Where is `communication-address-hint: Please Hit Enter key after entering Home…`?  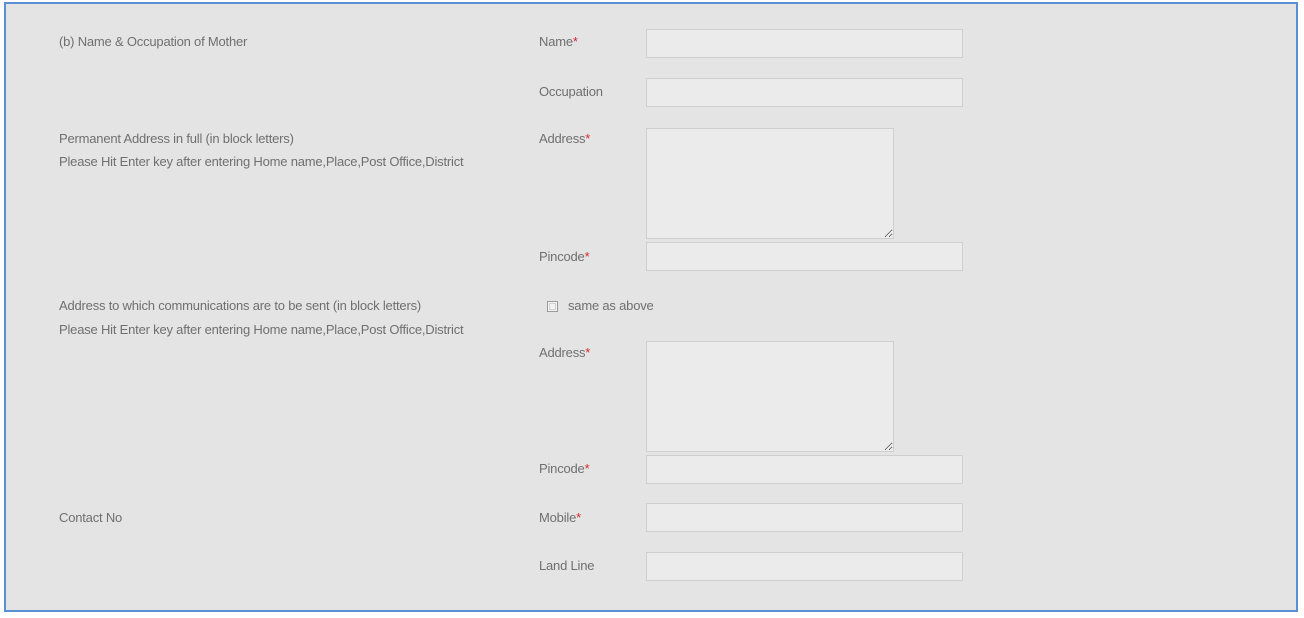
communication-address-hint: Please Hit Enter key after entering Home… is located at coordinates (261, 329).